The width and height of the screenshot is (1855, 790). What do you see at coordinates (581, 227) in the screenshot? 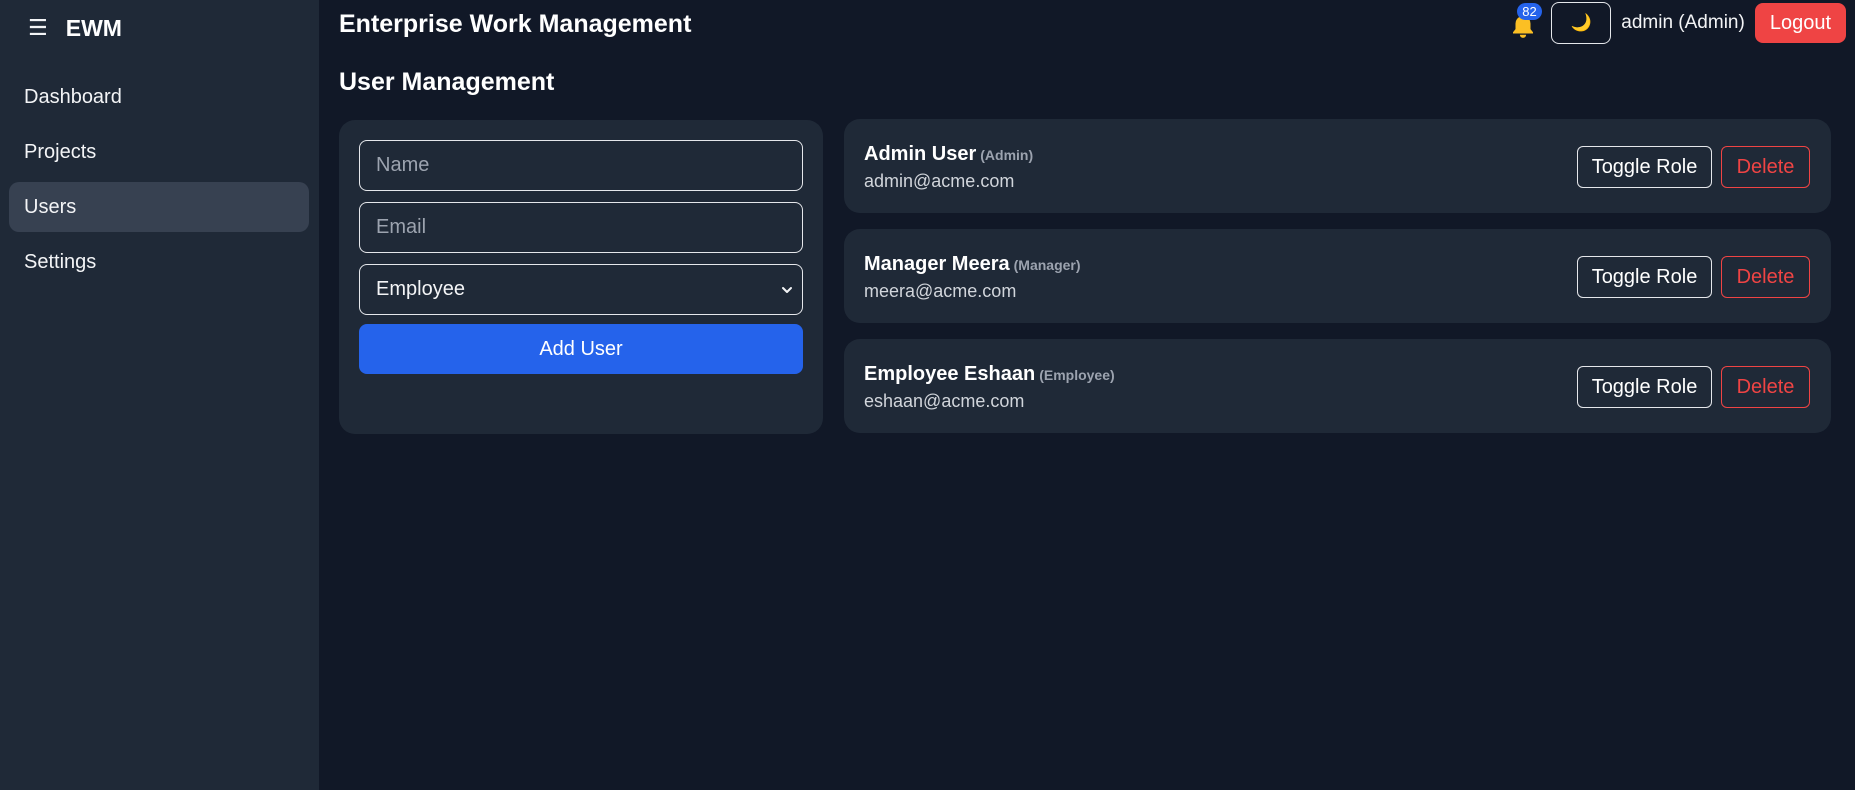
I see `email-input: Email` at bounding box center [581, 227].